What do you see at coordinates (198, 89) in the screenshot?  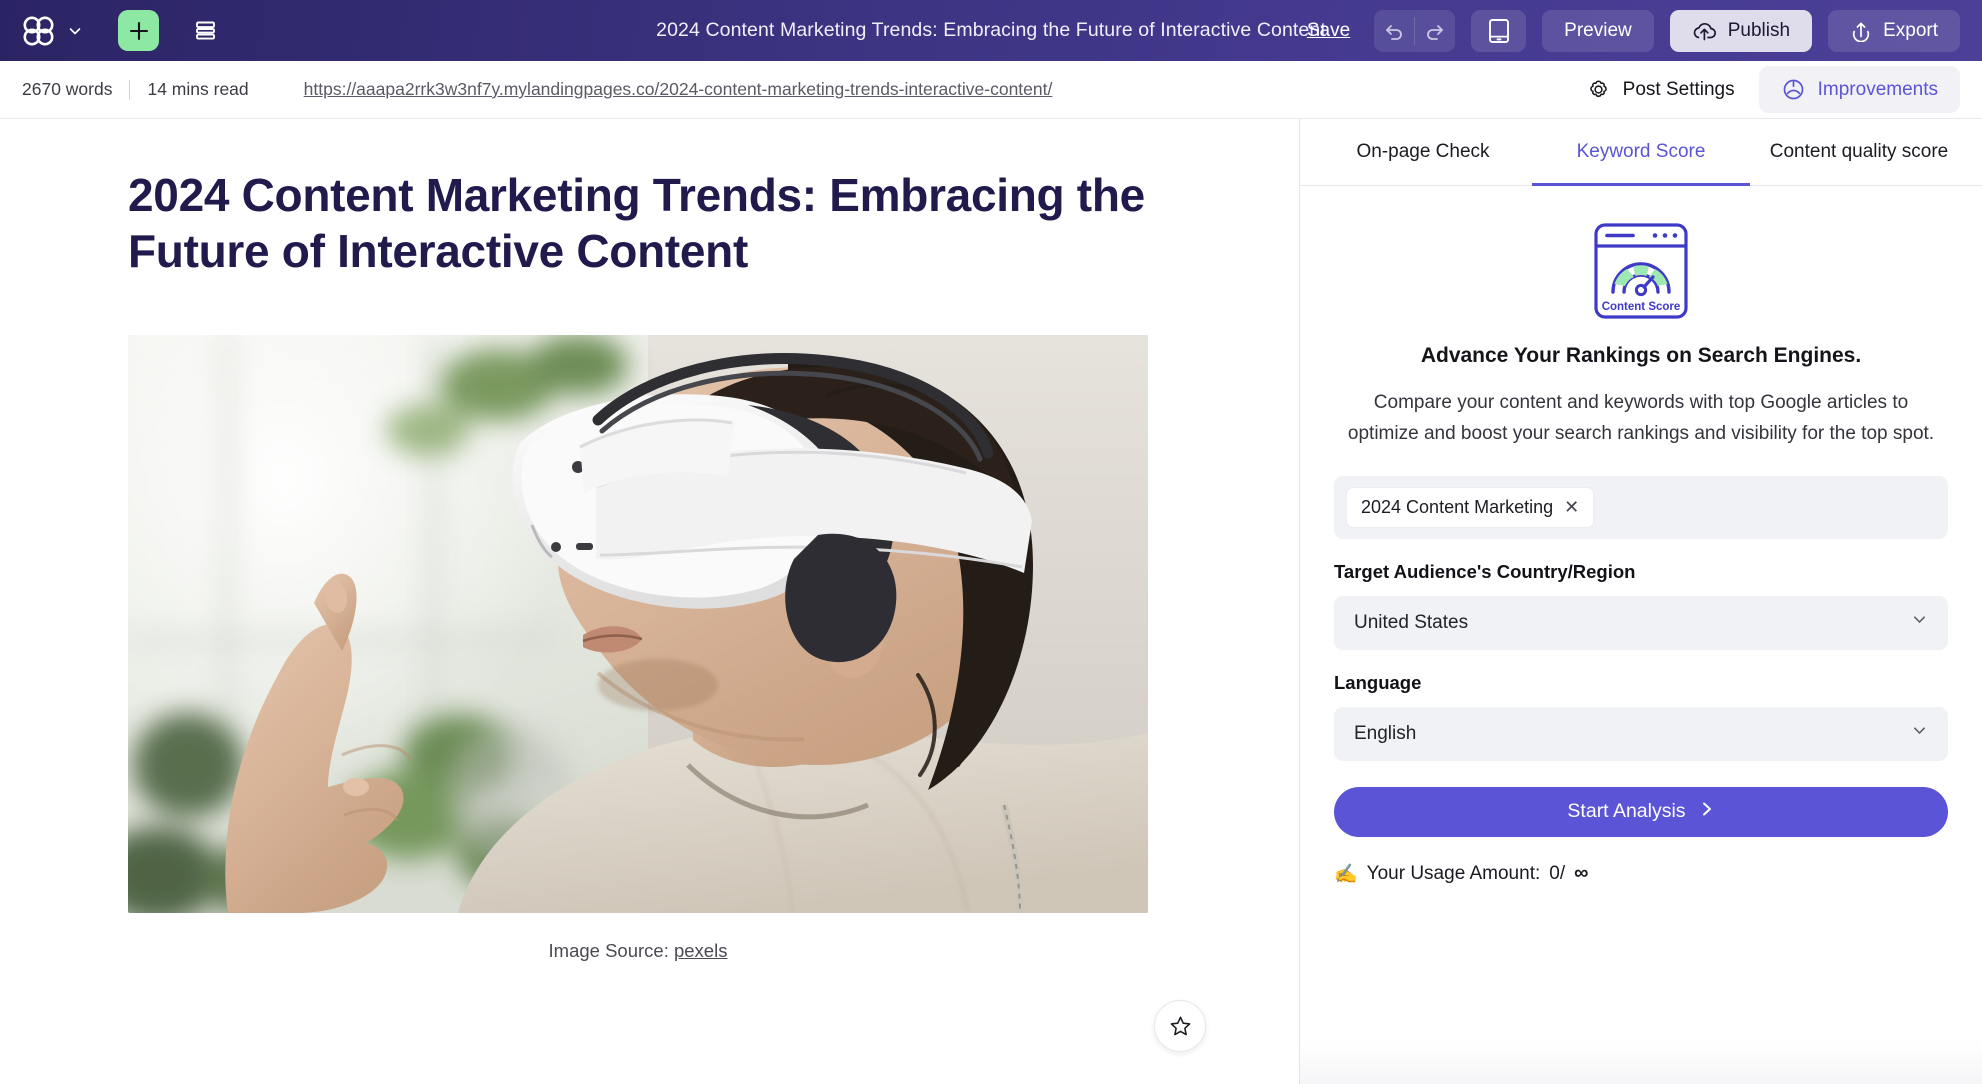 I see `read-time: 14 mins read` at bounding box center [198, 89].